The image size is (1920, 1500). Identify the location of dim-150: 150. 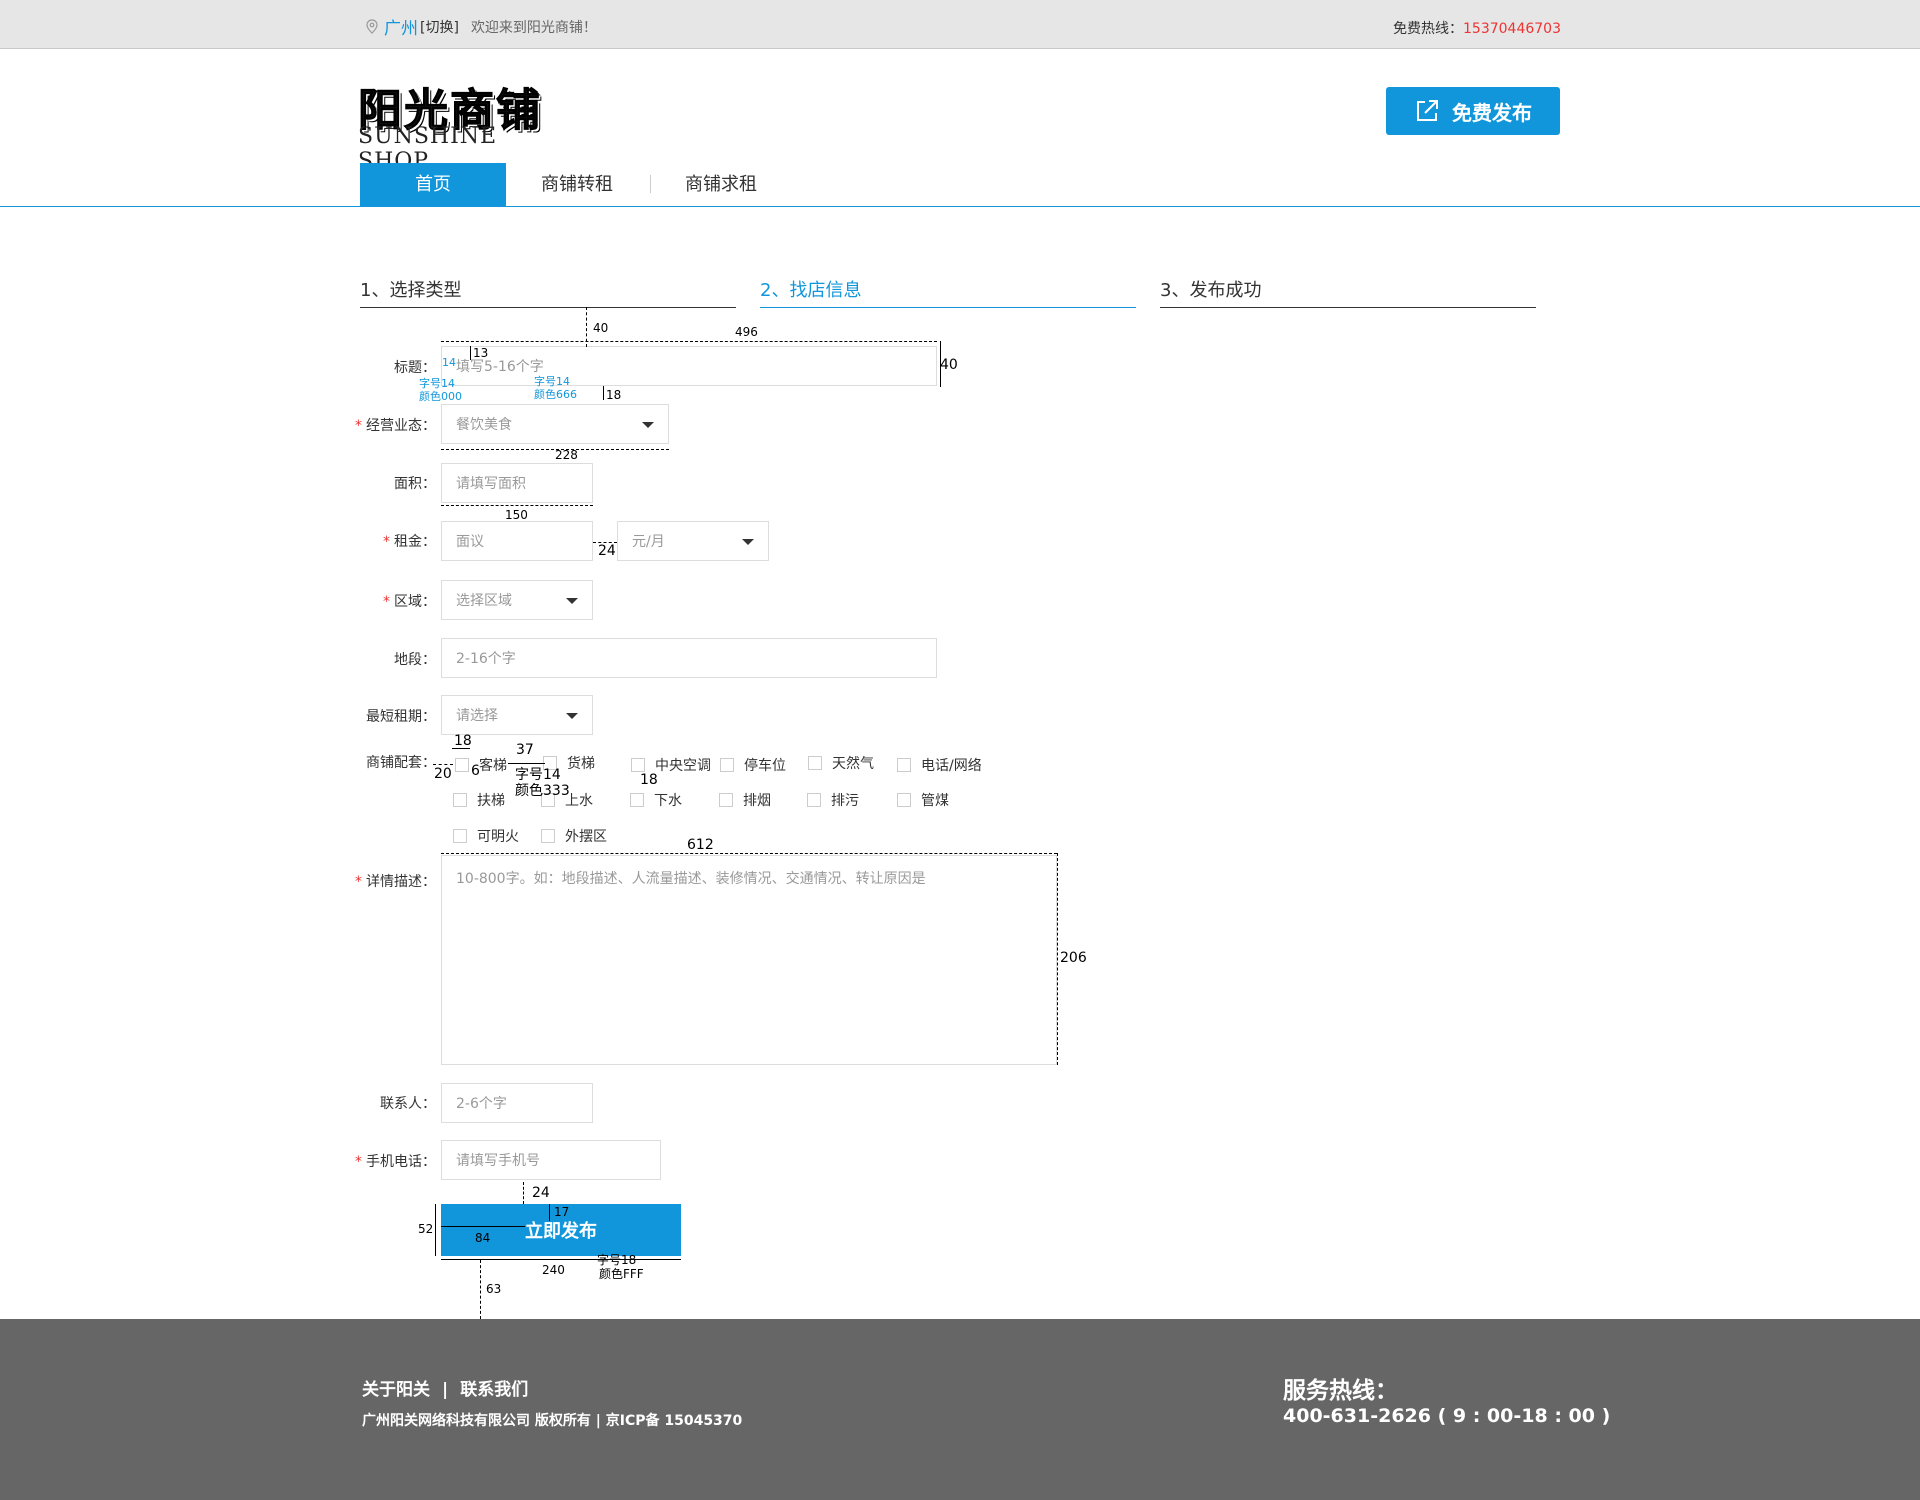
(516, 515).